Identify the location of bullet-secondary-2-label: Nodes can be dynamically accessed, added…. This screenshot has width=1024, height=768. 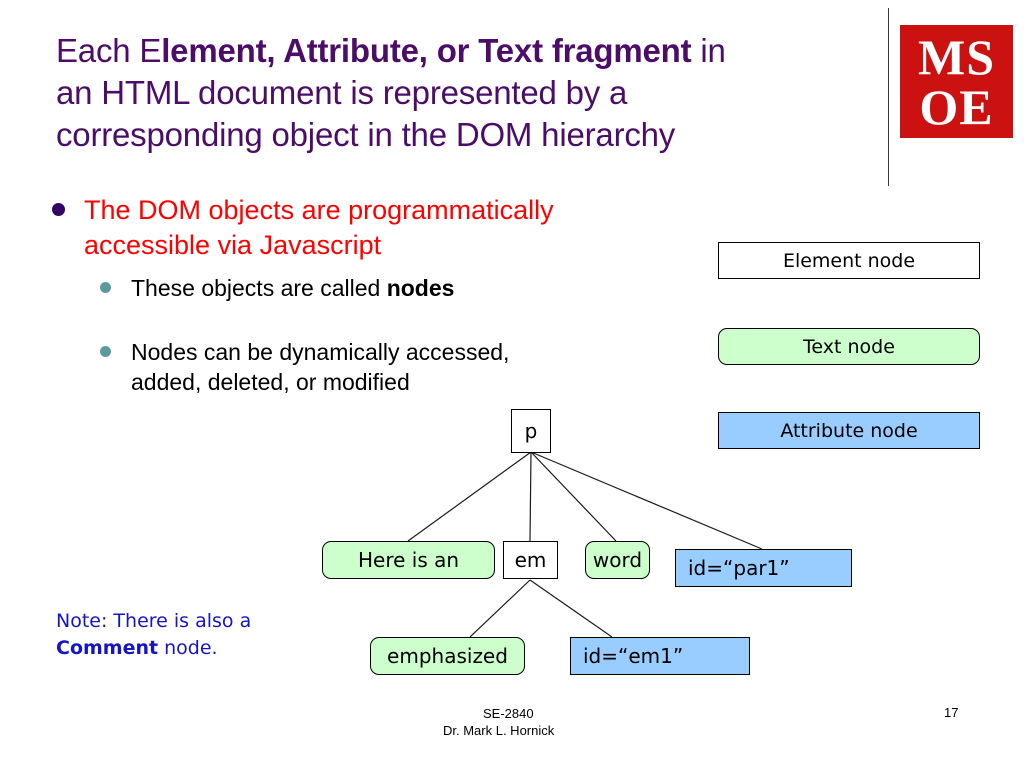
(320, 367).